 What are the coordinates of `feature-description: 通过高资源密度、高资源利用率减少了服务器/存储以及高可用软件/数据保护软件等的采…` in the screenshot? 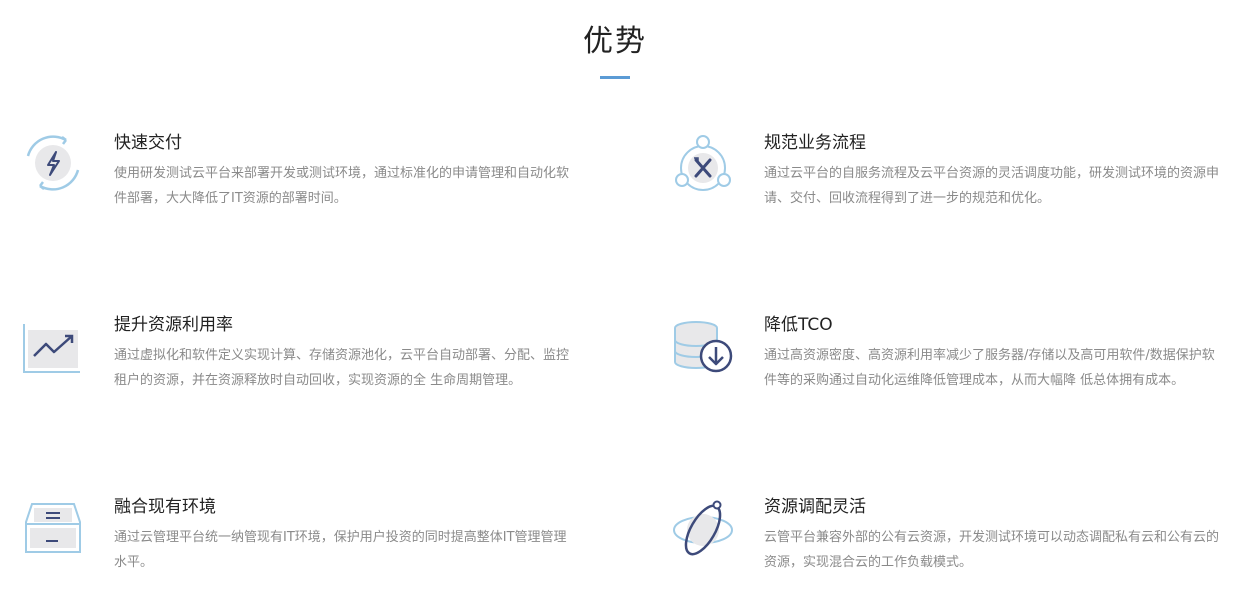 It's located at (989, 368).